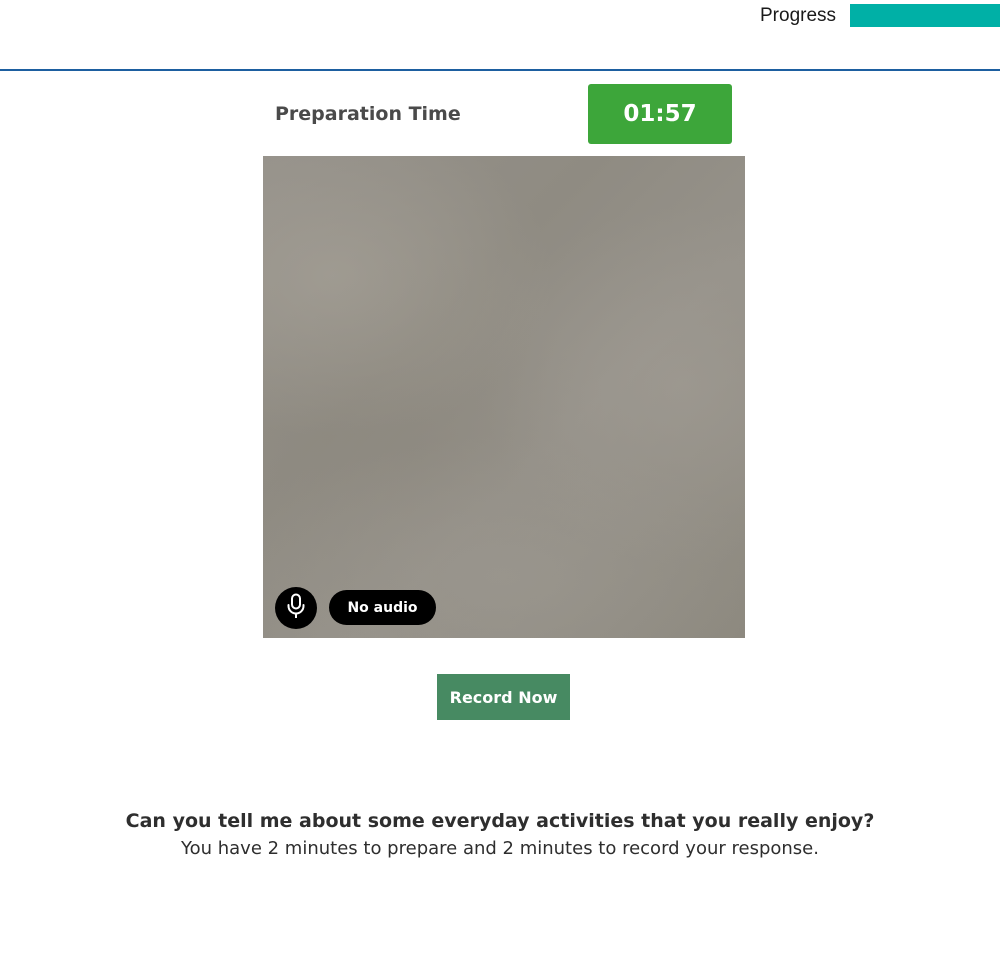  I want to click on microphone-icon, so click(296, 608).